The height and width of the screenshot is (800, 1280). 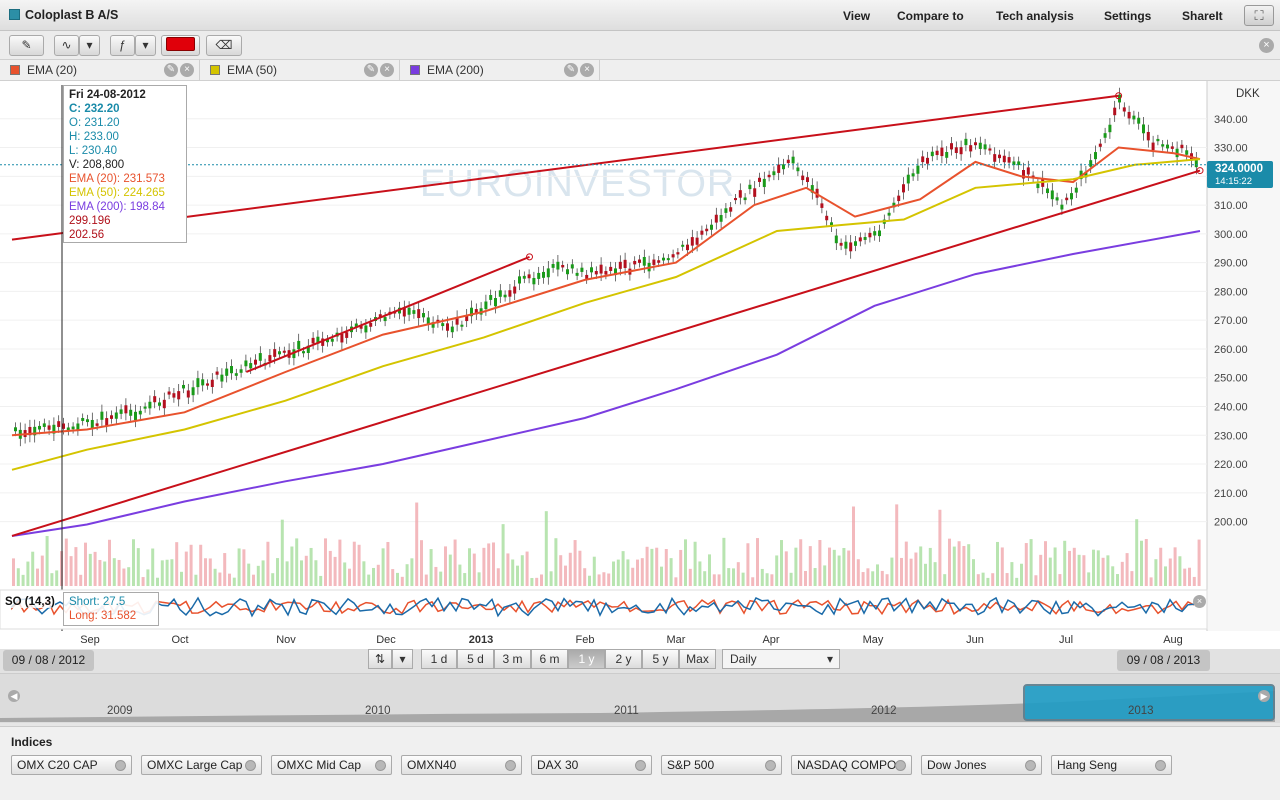 What do you see at coordinates (930, 16) in the screenshot?
I see `menu-compare-to: Compare to` at bounding box center [930, 16].